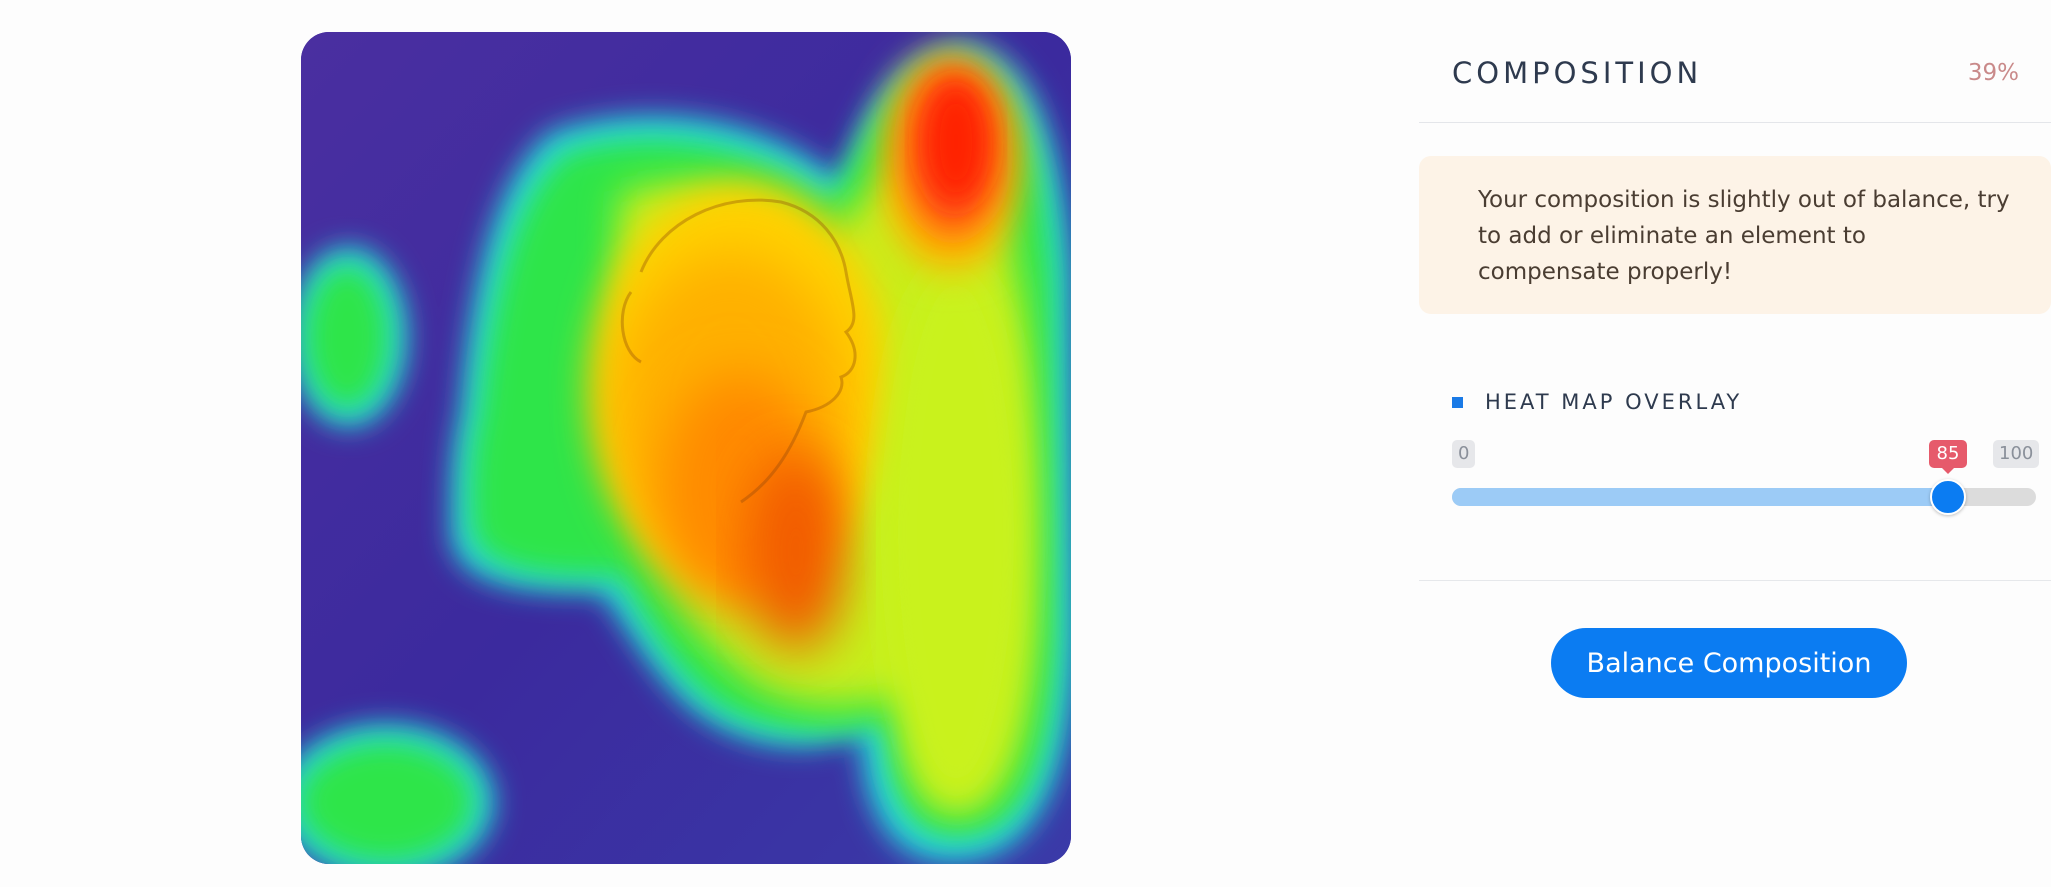  Describe the element at coordinates (2016, 454) in the screenshot. I see `slider-max-label: 100` at that location.